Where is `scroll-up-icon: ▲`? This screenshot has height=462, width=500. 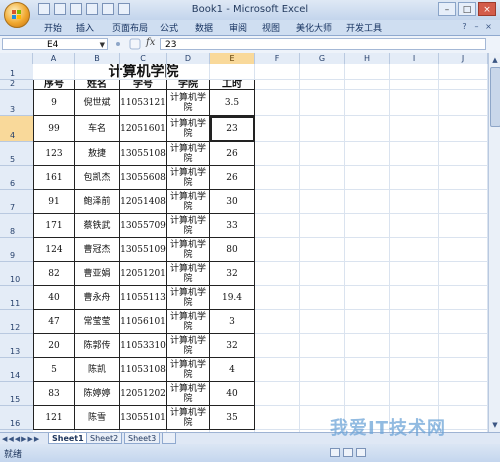
scroll-up-icon: ▲ is located at coordinates (495, 60).